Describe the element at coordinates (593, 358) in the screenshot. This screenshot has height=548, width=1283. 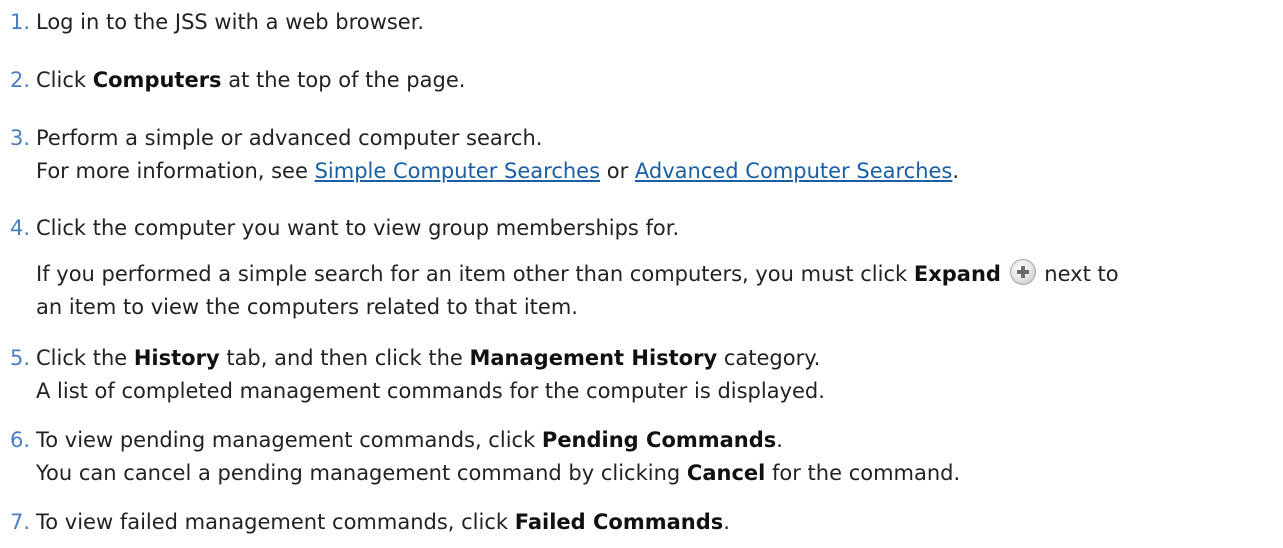
I see `management-history-label: Management History` at that location.